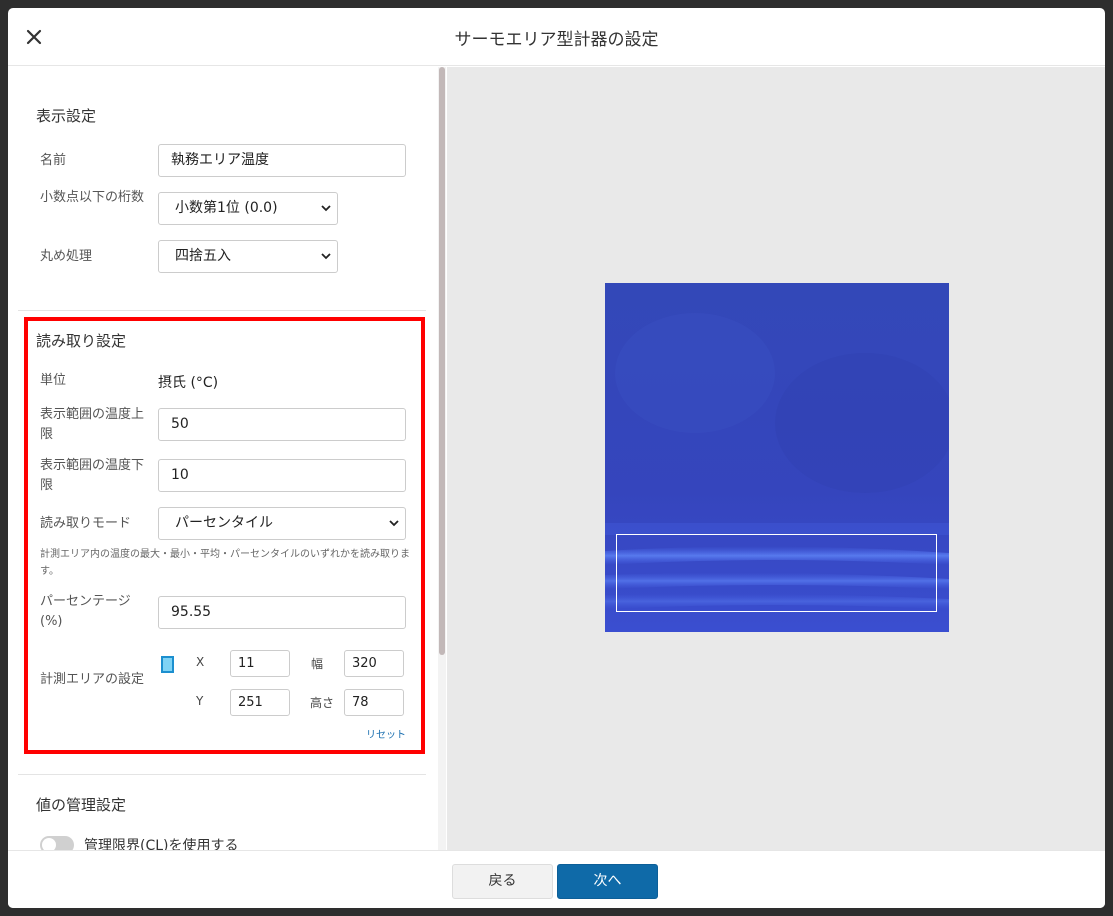  Describe the element at coordinates (260, 702) in the screenshot. I see `y-input: 251` at that location.